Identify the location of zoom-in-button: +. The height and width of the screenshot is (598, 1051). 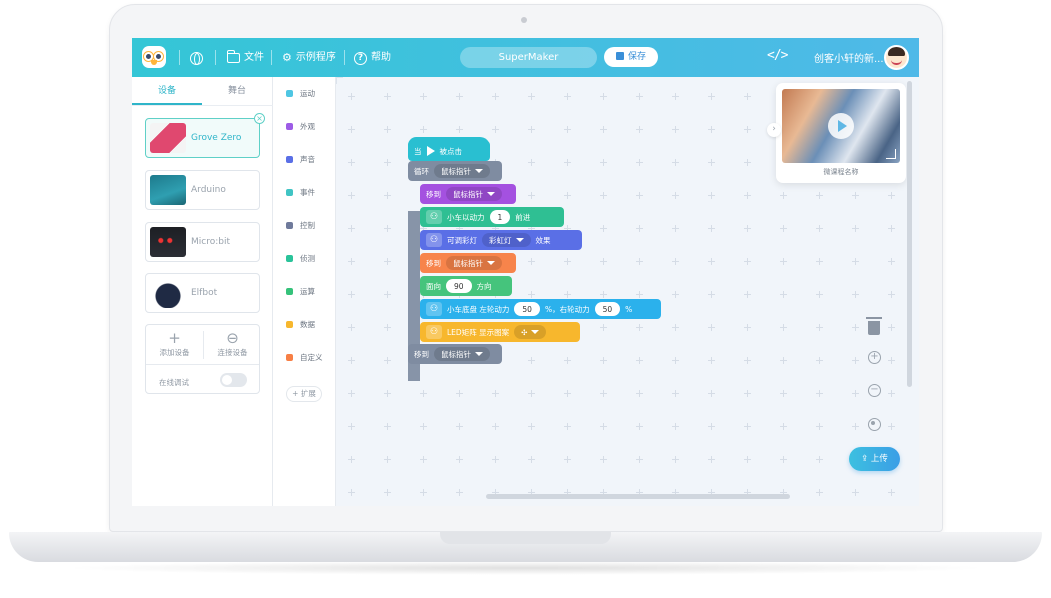
(877, 360).